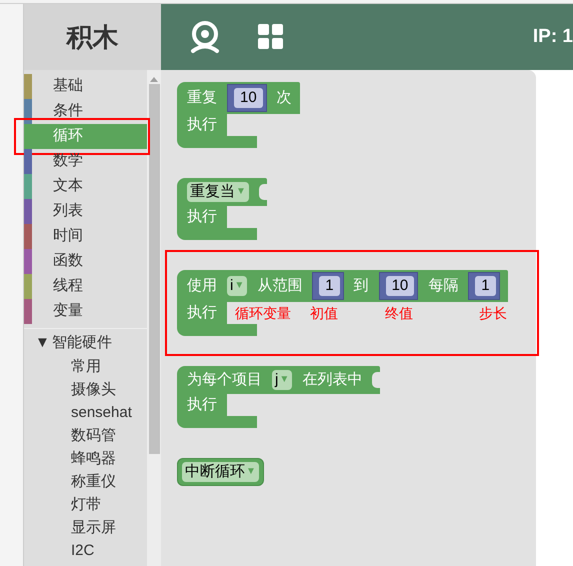 This screenshot has width=573, height=566. Describe the element at coordinates (85, 390) in the screenshot. I see `category-item: 摄像头` at that location.